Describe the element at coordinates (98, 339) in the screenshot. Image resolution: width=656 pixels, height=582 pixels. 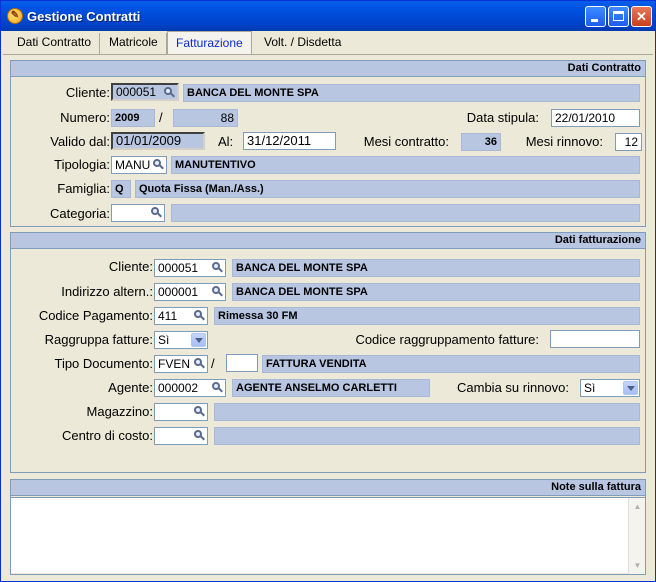
I see `raggruppa-label: Raggruppa fatture:` at that location.